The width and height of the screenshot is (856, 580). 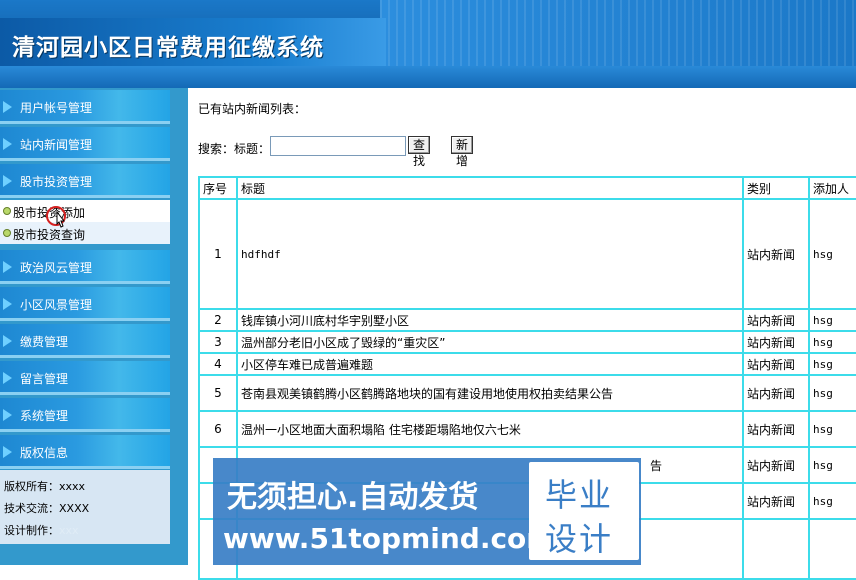 What do you see at coordinates (85, 211) in the screenshot?
I see `submenu-stock-add: 股市投资添加` at bounding box center [85, 211].